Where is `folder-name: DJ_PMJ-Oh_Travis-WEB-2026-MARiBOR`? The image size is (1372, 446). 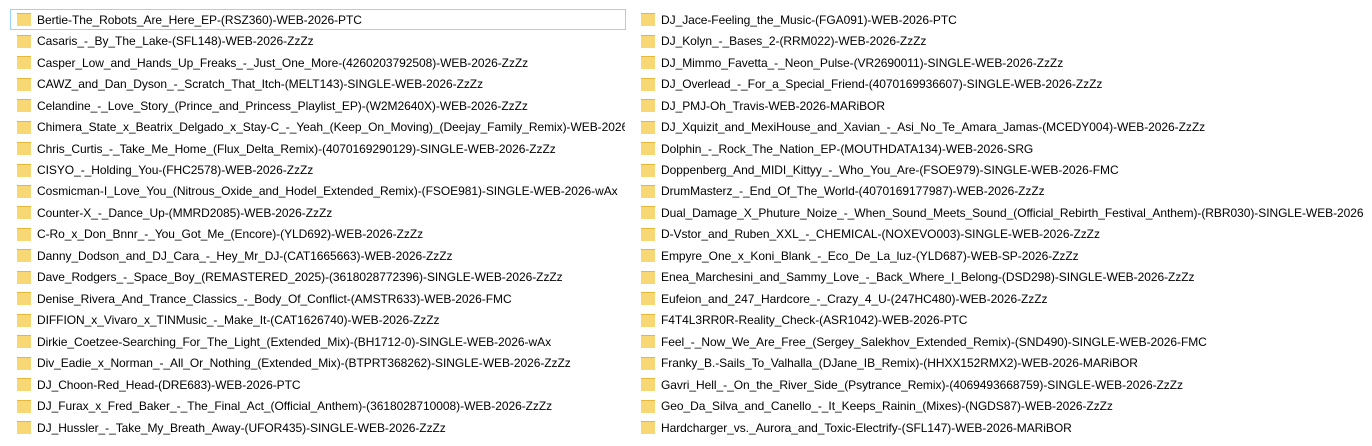
folder-name: DJ_PMJ-Oh_Travis-WEB-2026-MARiBOR is located at coordinates (773, 105).